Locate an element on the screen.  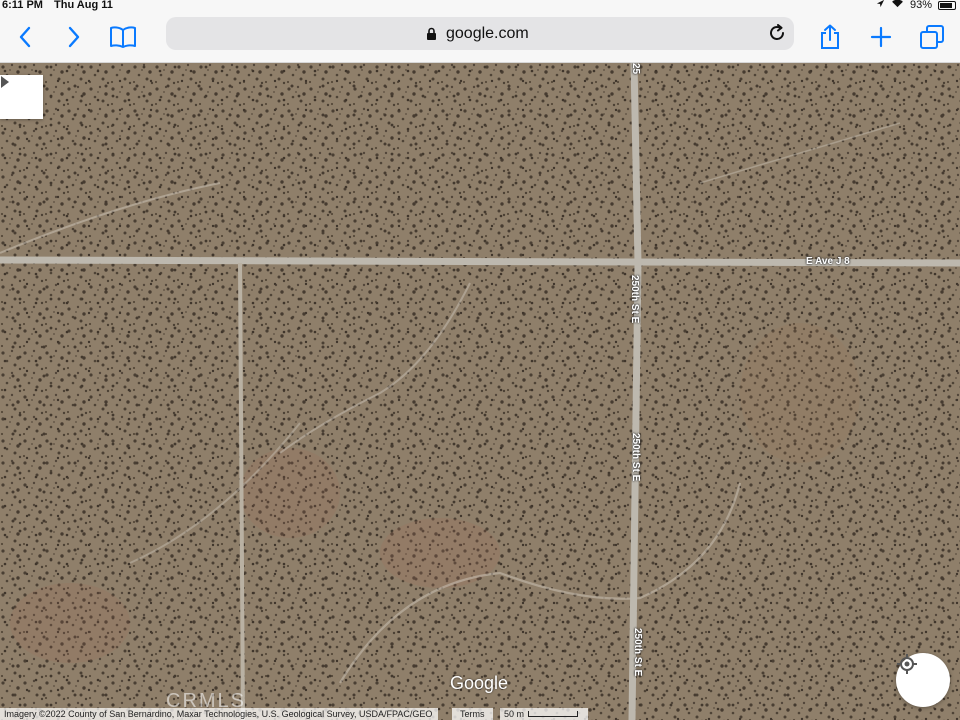
tabs-button is located at coordinates (932, 37).